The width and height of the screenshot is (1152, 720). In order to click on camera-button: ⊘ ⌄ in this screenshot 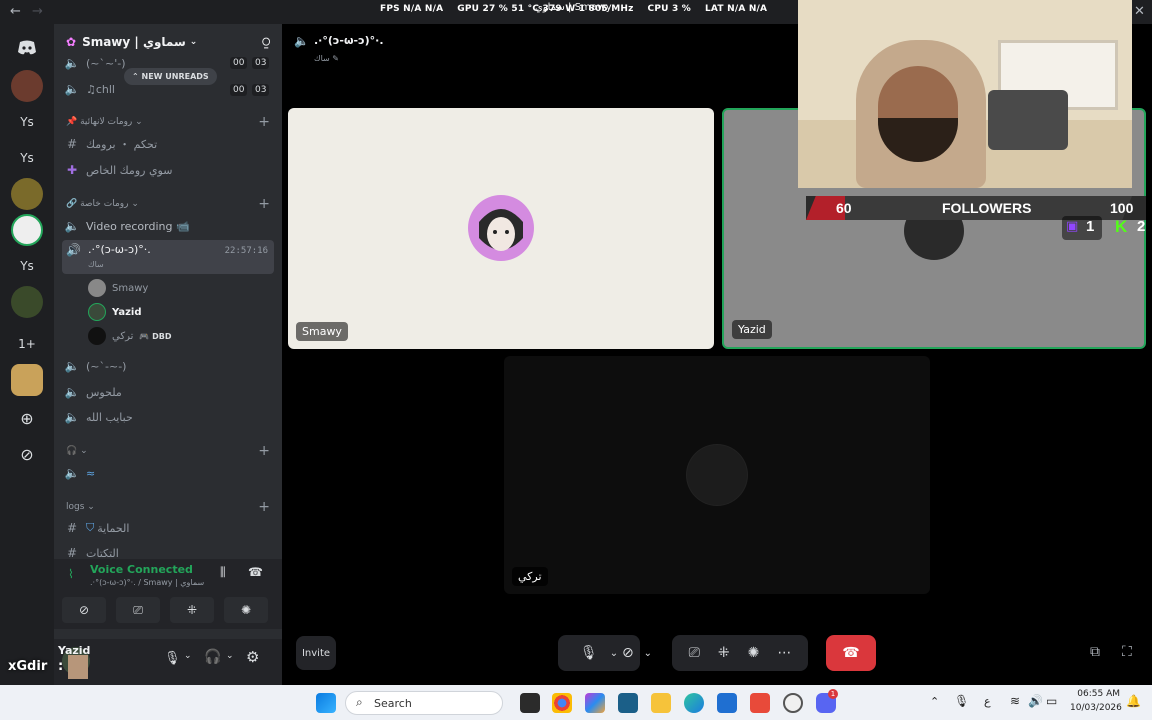, I will do `click(637, 653)`.